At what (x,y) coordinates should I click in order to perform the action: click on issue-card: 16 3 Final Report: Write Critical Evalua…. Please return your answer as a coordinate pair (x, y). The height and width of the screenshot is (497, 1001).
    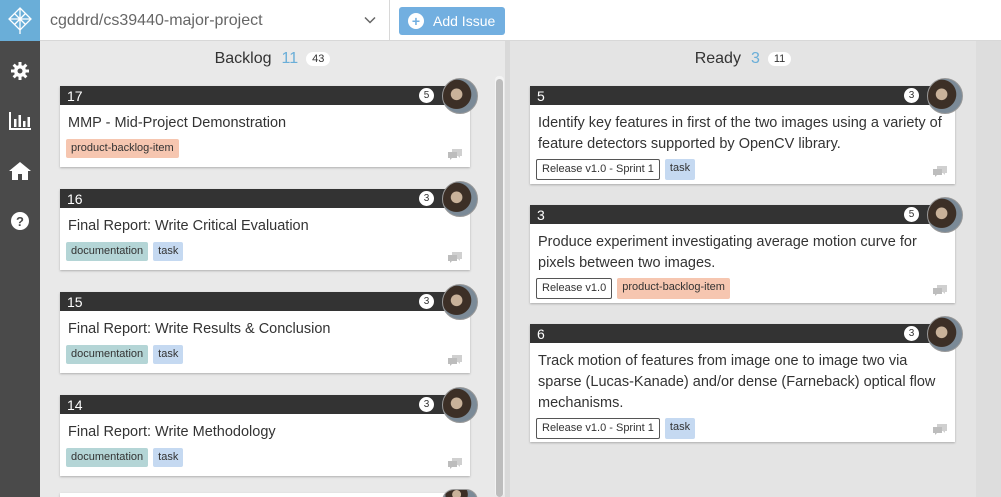
    Looking at the image, I should click on (269, 225).